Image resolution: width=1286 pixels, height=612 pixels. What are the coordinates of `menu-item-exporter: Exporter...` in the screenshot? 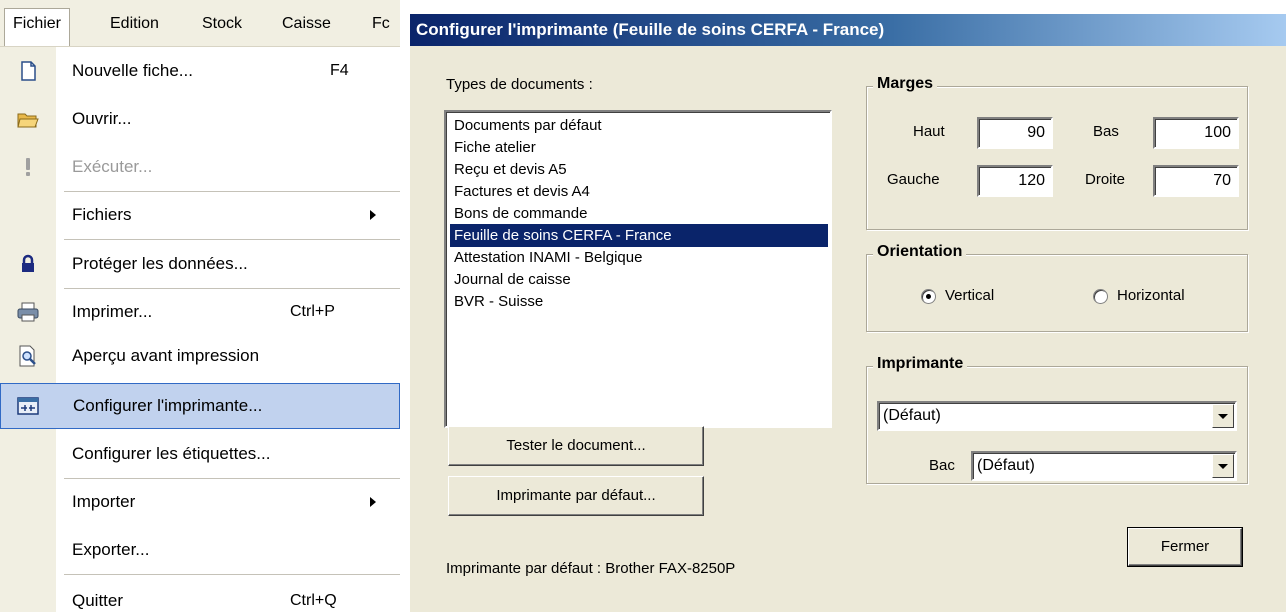 It's located at (200, 550).